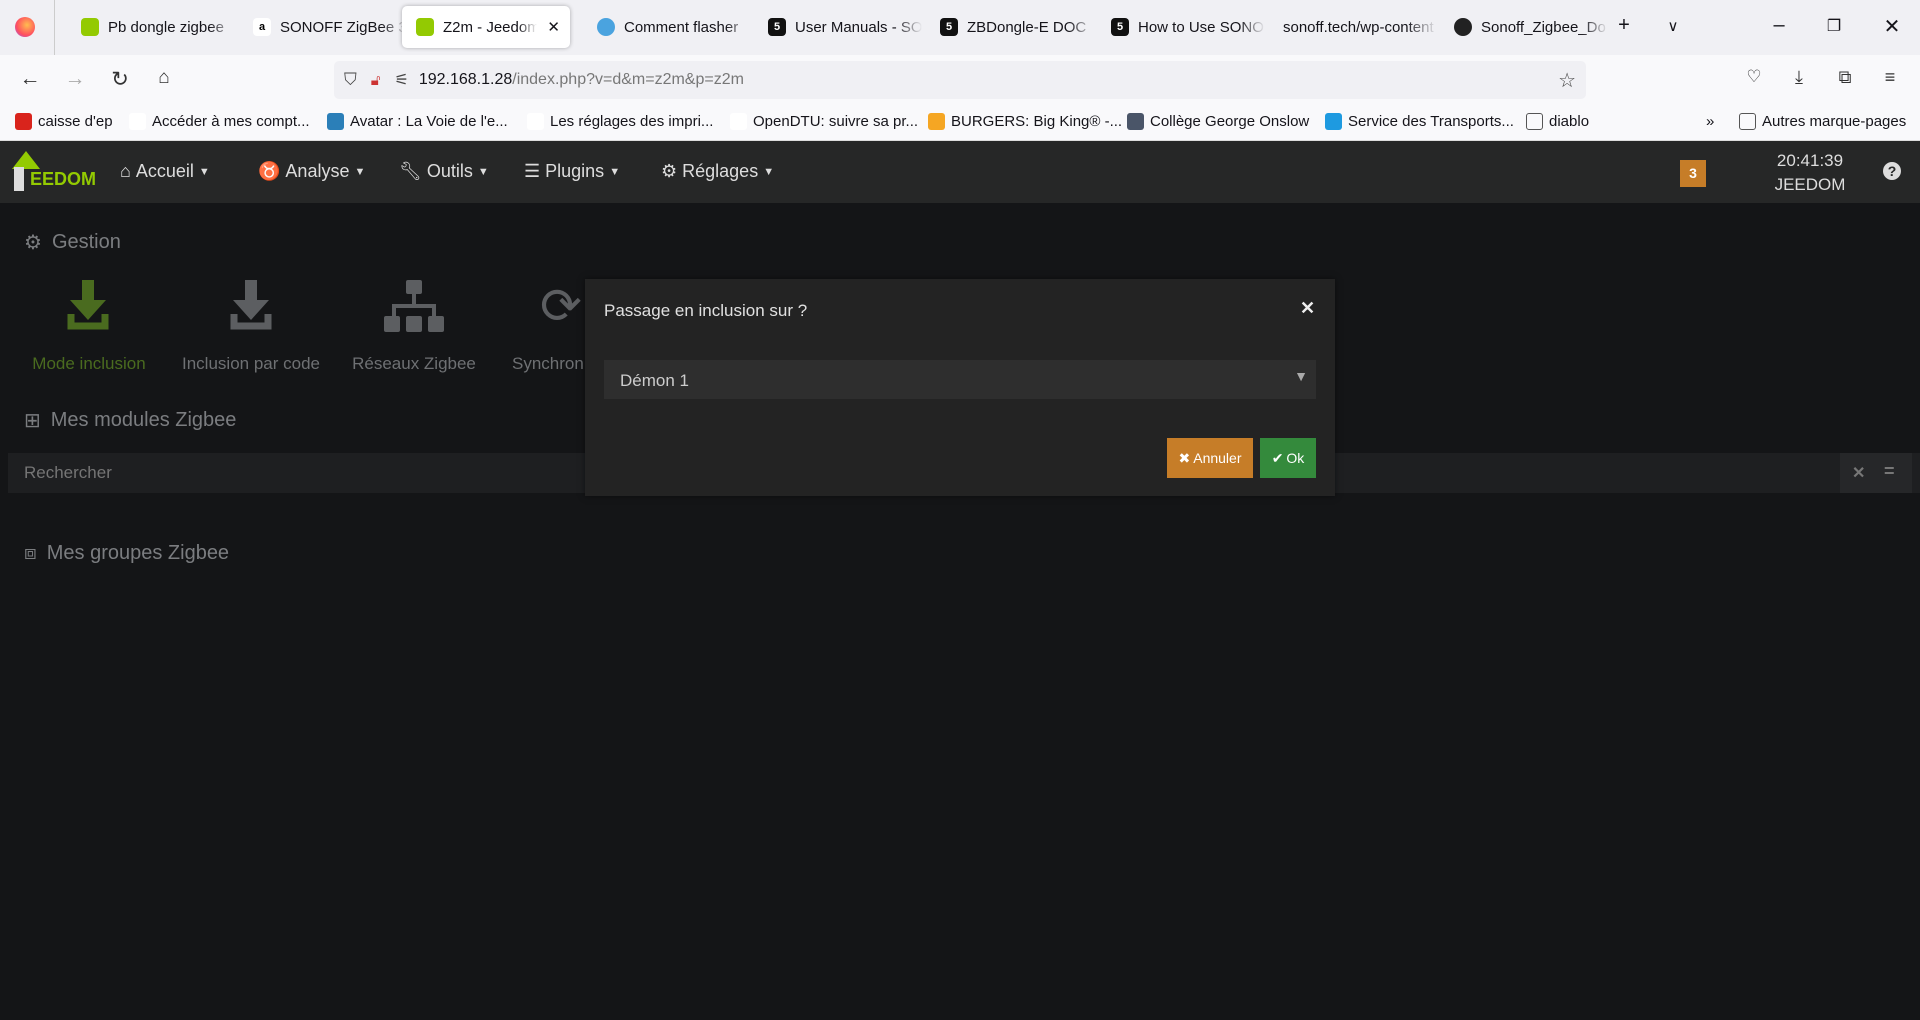 The height and width of the screenshot is (1020, 1920). What do you see at coordinates (606, 27) in the screenshot?
I see `globe-icon` at bounding box center [606, 27].